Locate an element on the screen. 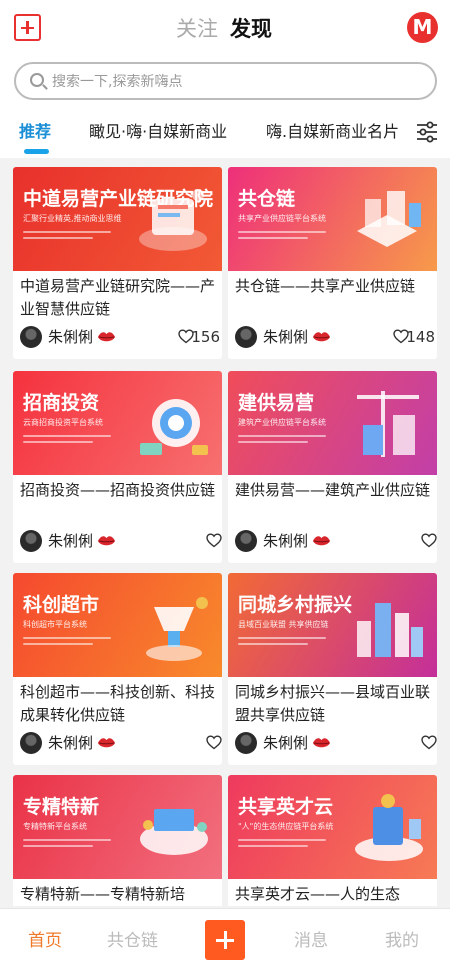  category-tab-business-card: 嗨.自媒新商业名片 is located at coordinates (332, 132).